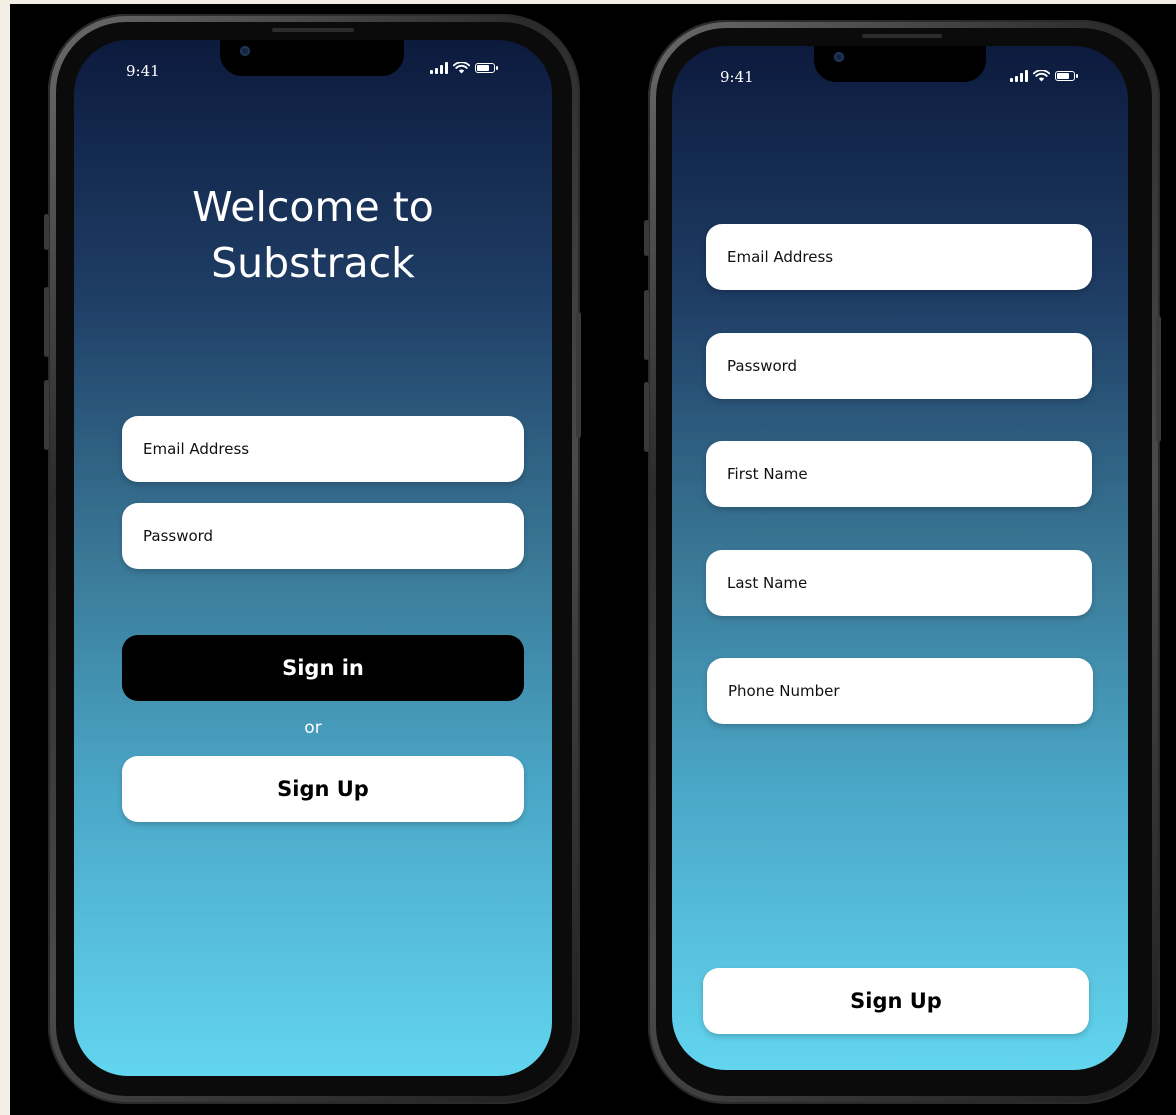 The height and width of the screenshot is (1115, 1176). I want to click on first-name-field: First Name, so click(899, 474).